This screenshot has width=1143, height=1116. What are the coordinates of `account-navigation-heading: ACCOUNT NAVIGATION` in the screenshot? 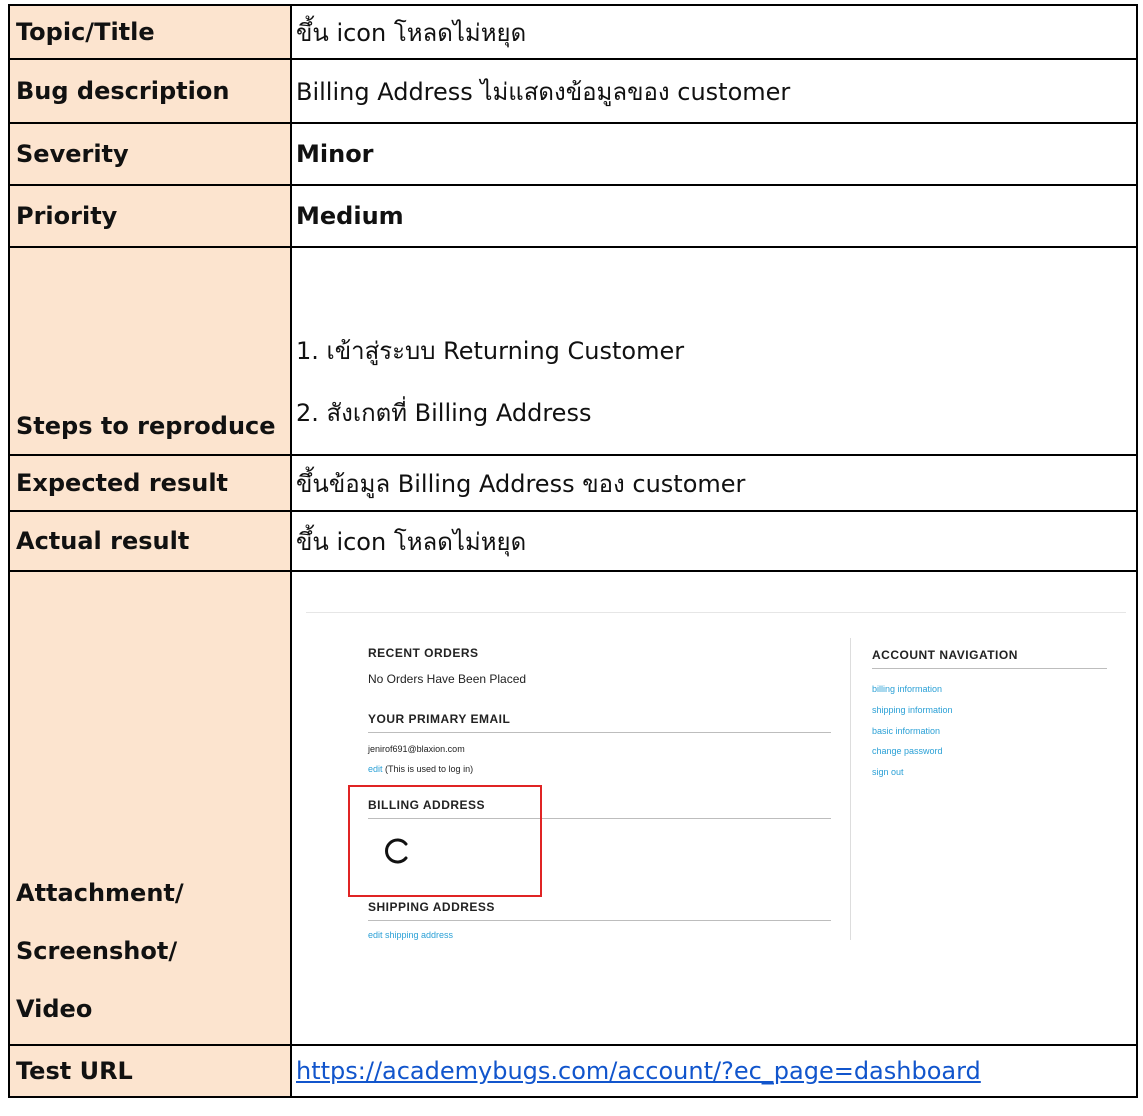 It's located at (945, 655).